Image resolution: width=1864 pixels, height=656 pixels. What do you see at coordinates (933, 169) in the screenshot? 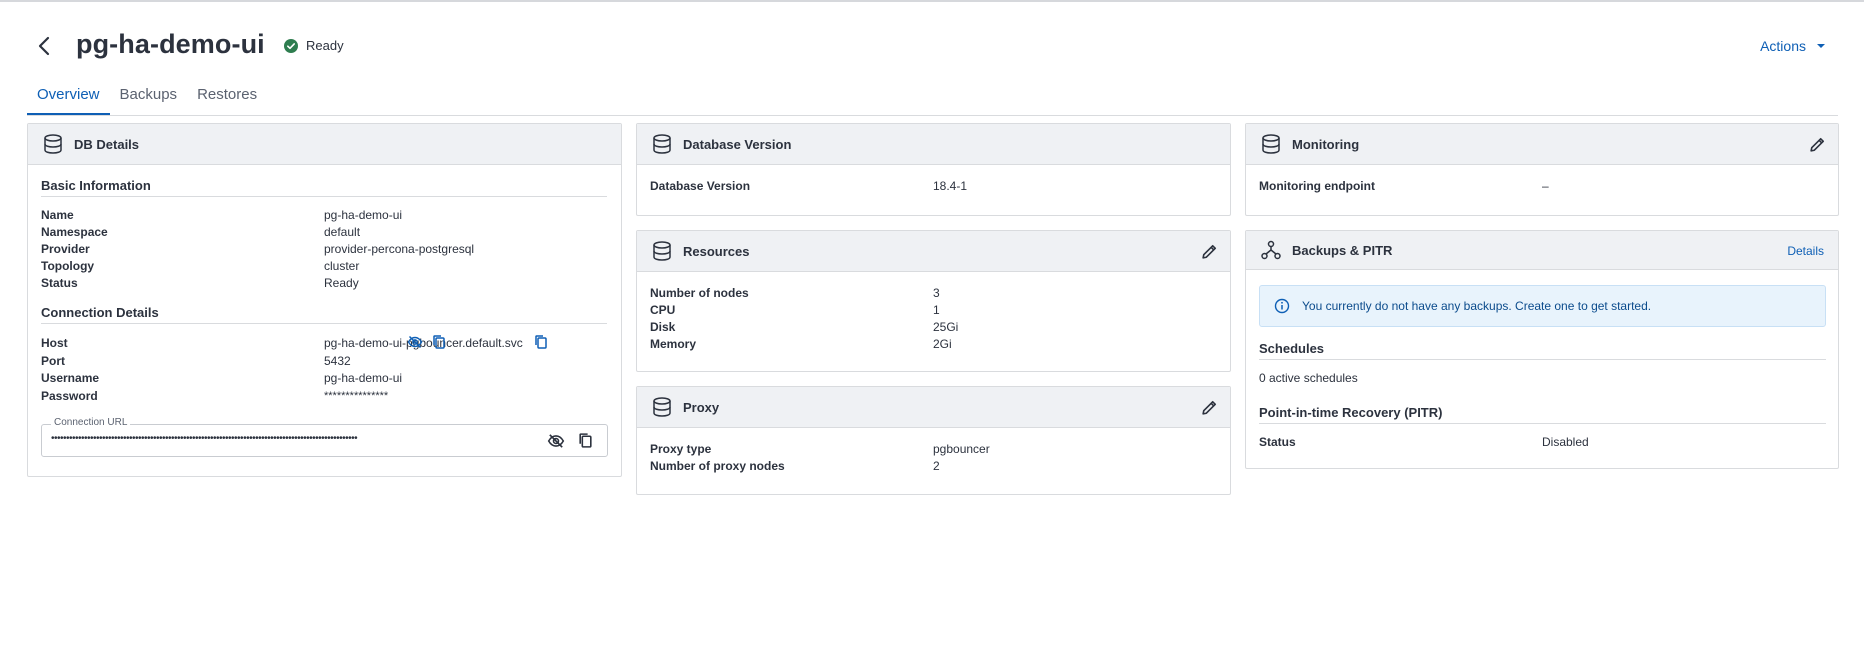
I see `database-version-card: Database Version Database Version 18.4-1` at bounding box center [933, 169].